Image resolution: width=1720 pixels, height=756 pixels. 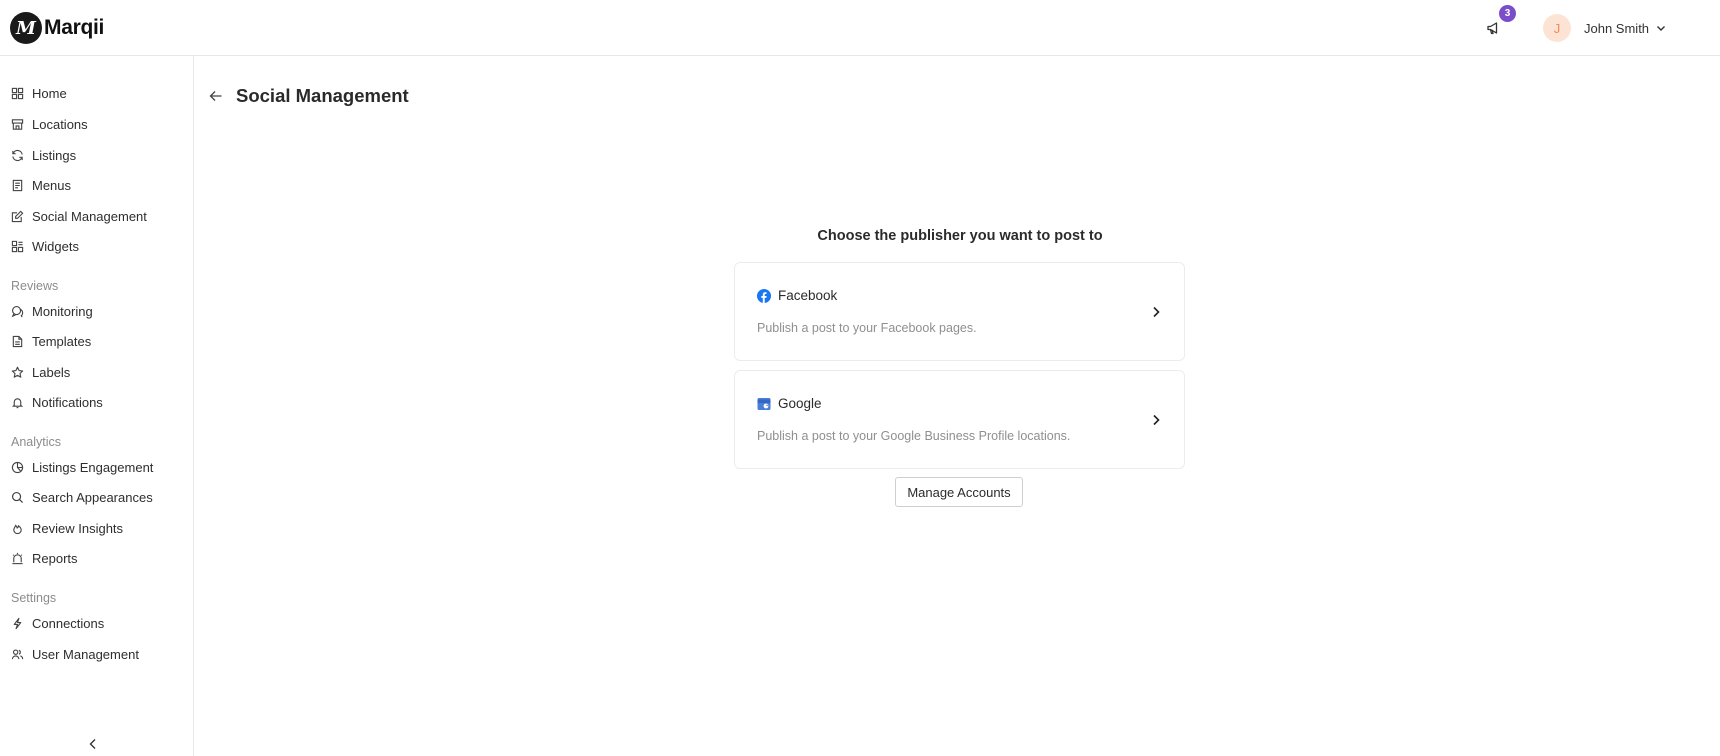 What do you see at coordinates (36, 442) in the screenshot?
I see `section-heading-analytics: Analytics` at bounding box center [36, 442].